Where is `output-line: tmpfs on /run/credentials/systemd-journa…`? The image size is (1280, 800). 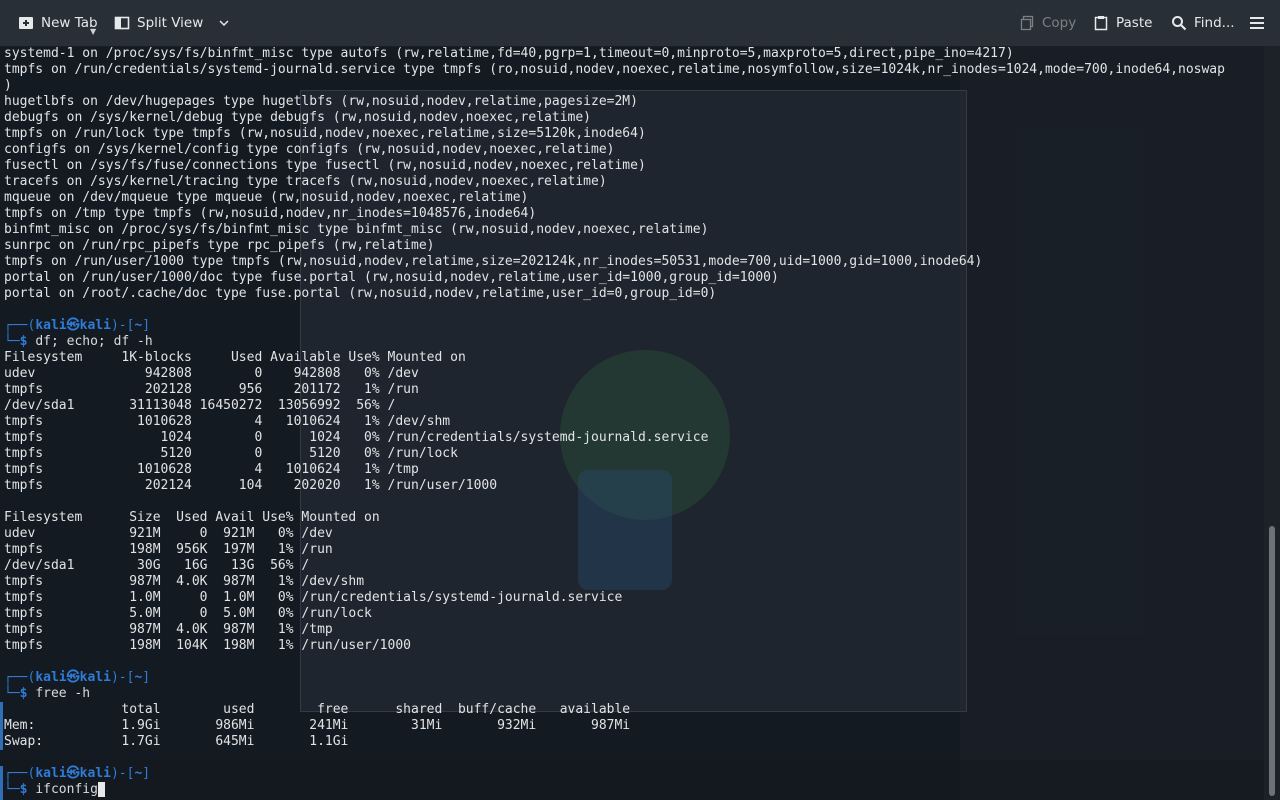 output-line: tmpfs on /run/credentials/systemd-journa… is located at coordinates (614, 69).